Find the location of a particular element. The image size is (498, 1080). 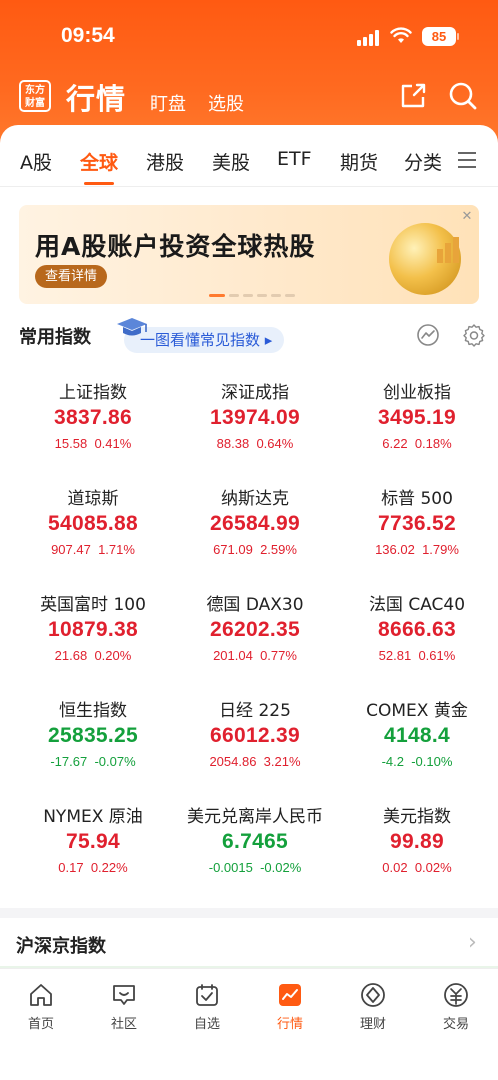

tabbar-home-label: 首页 is located at coordinates (40, 1024).